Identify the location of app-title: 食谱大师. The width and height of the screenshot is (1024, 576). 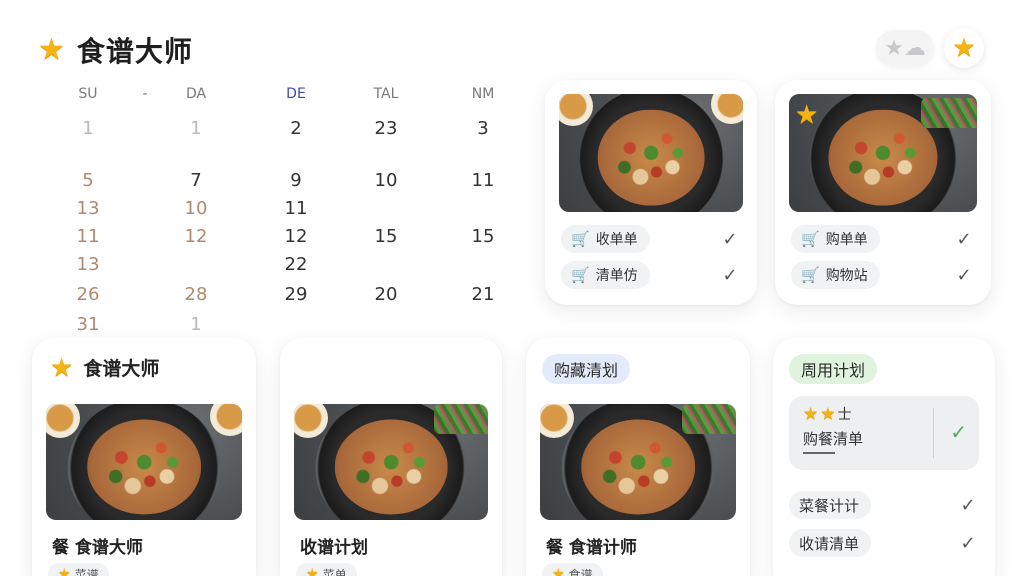
(134, 51).